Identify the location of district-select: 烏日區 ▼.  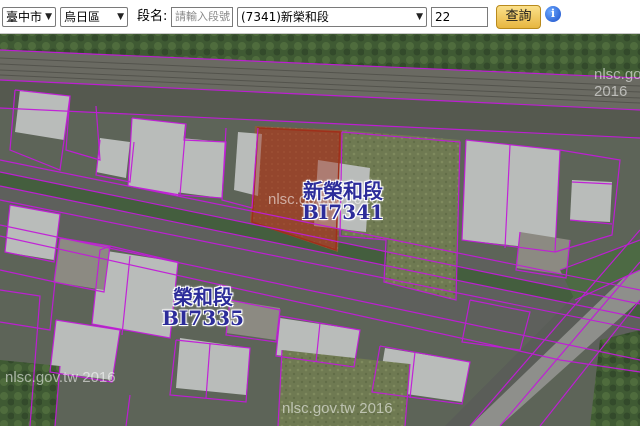
(94, 17).